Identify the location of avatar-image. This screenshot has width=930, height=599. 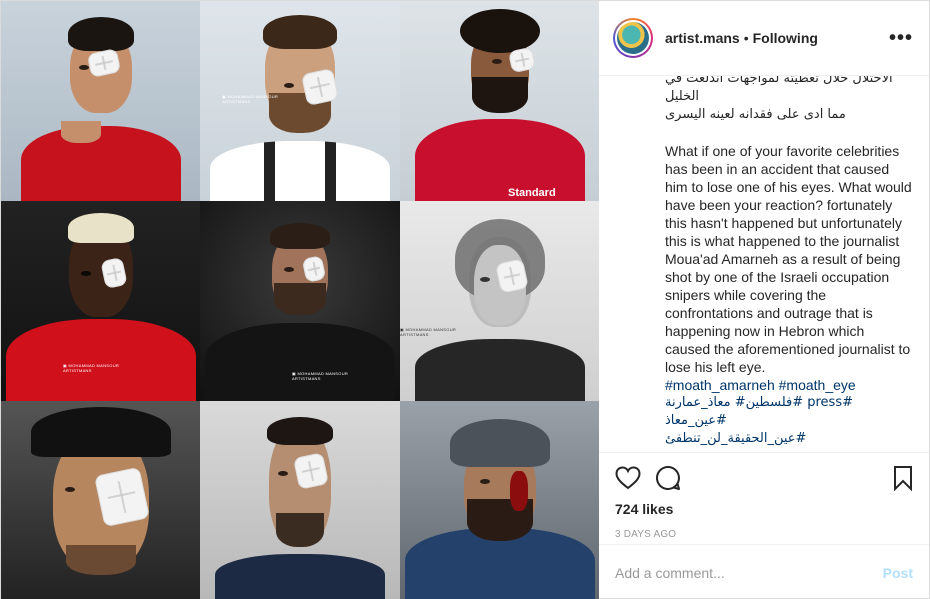
(633, 38).